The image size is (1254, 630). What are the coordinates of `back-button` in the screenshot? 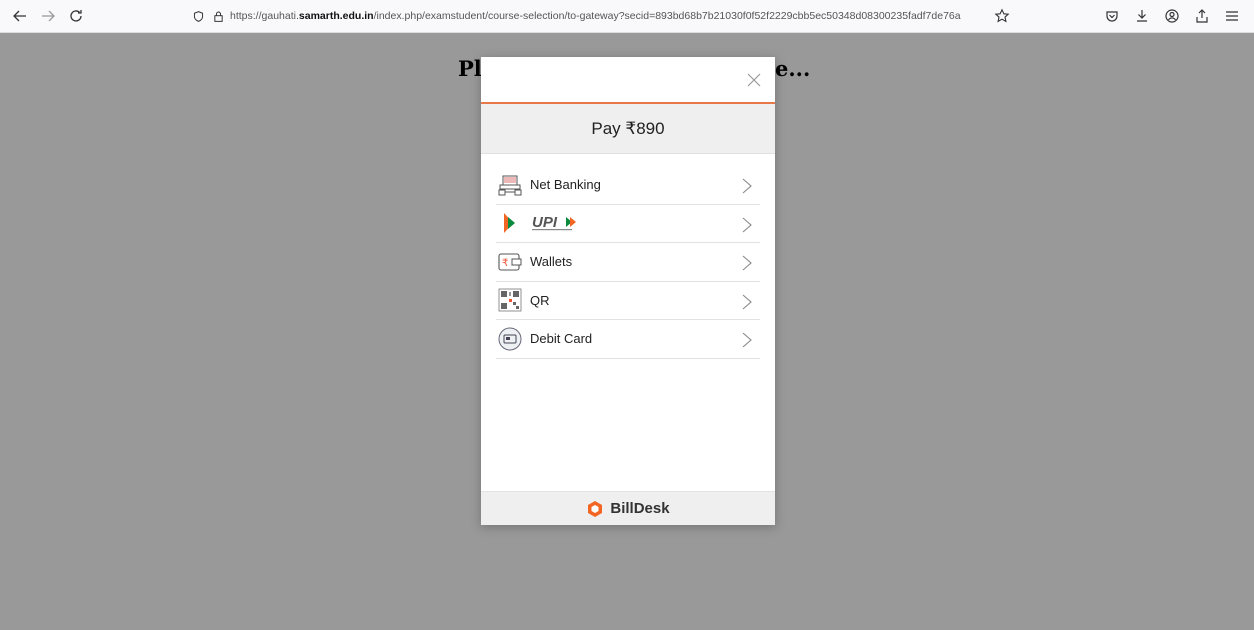 It's located at (20, 16).